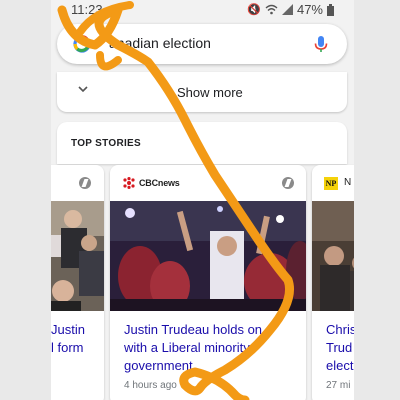 The height and width of the screenshot is (400, 400). What do you see at coordinates (83, 90) in the screenshot?
I see `chevron-down-icon` at bounding box center [83, 90].